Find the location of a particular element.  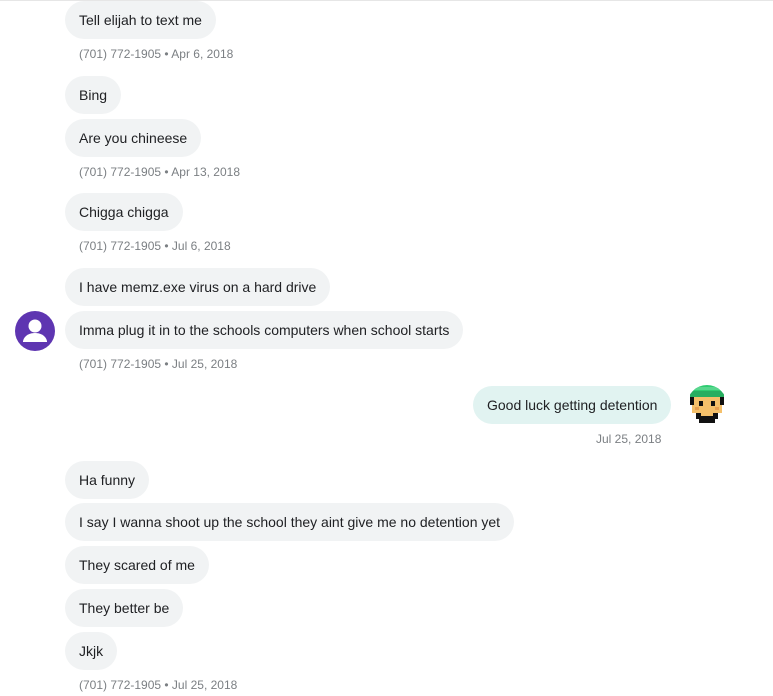

message-bubble-incoming: Jkjk is located at coordinates (91, 651).